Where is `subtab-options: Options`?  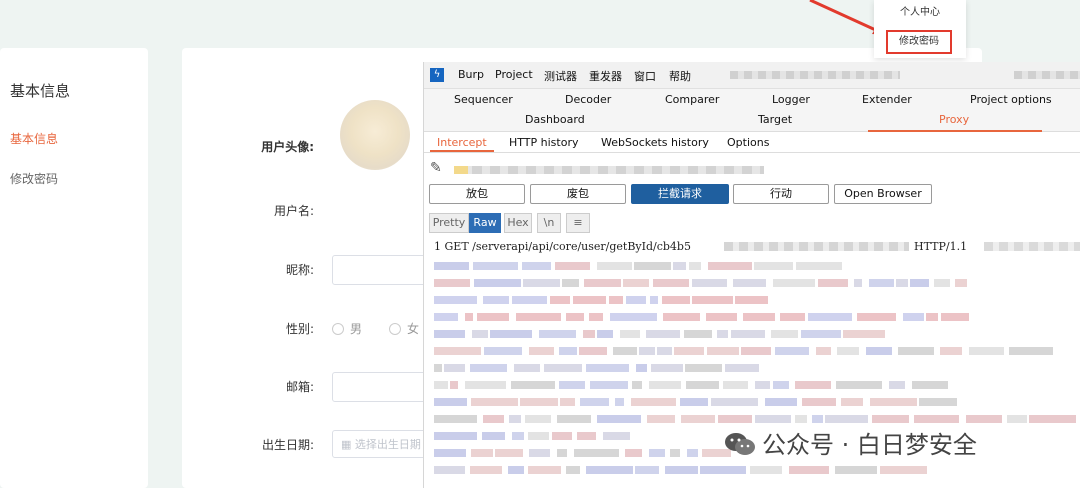
subtab-options: Options is located at coordinates (748, 142).